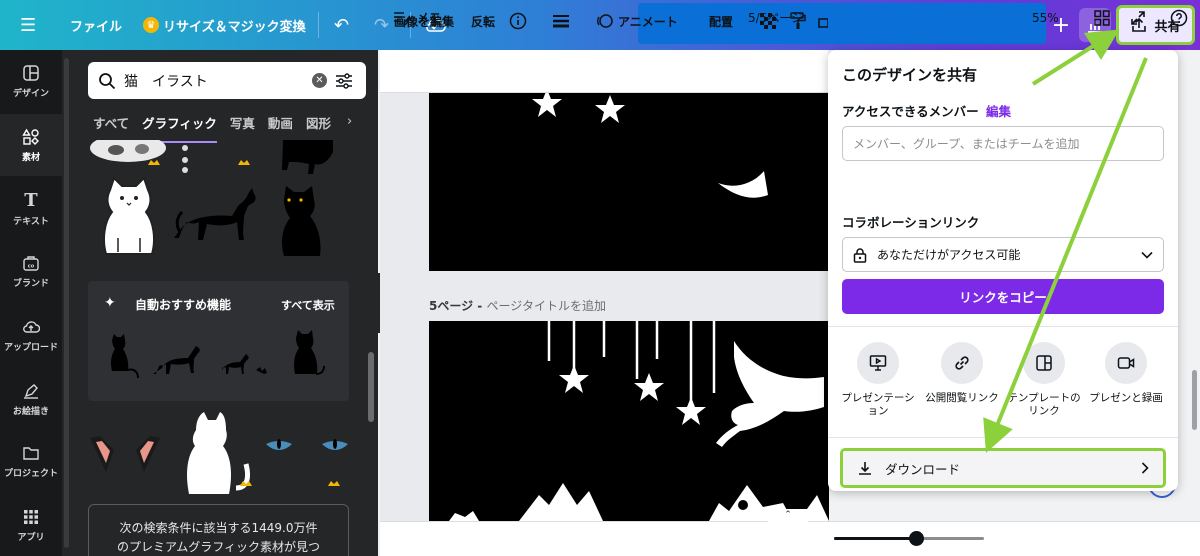 Image resolution: width=1200 pixels, height=556 pixels. Describe the element at coordinates (242, 128) in the screenshot. I see `tab-photos: 写真` at that location.